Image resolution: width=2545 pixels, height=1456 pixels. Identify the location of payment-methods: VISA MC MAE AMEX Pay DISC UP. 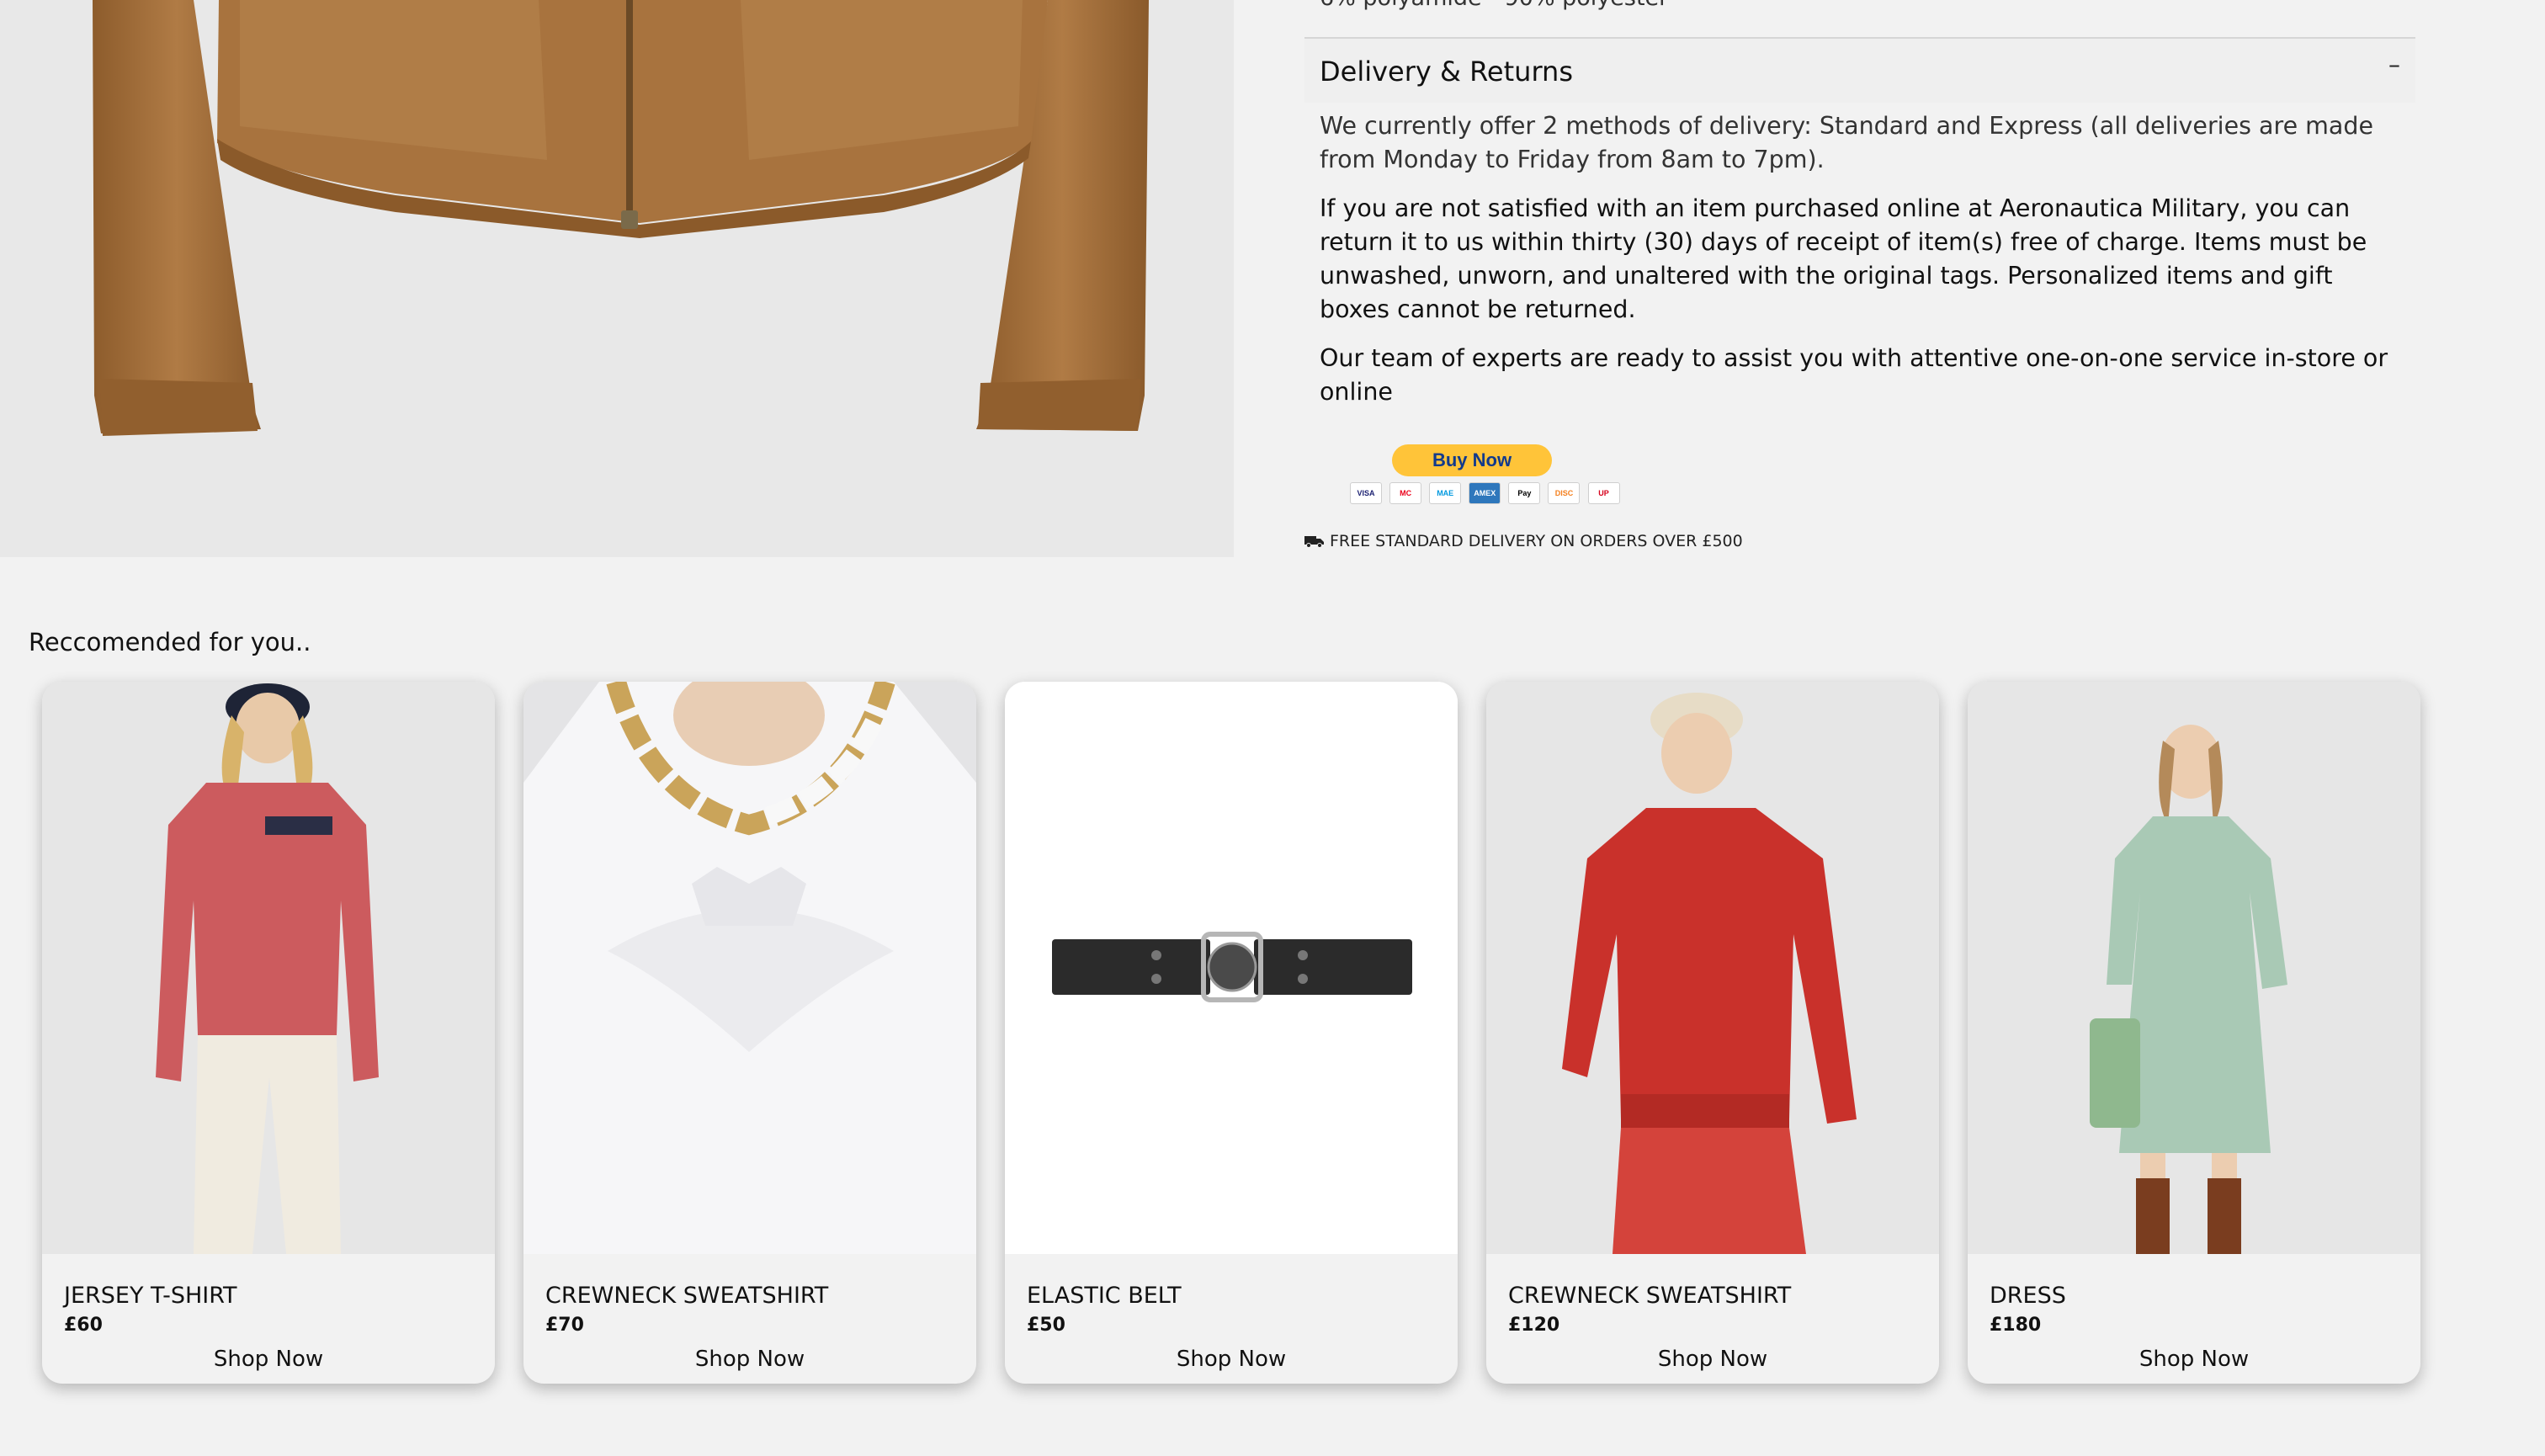
(1487, 494).